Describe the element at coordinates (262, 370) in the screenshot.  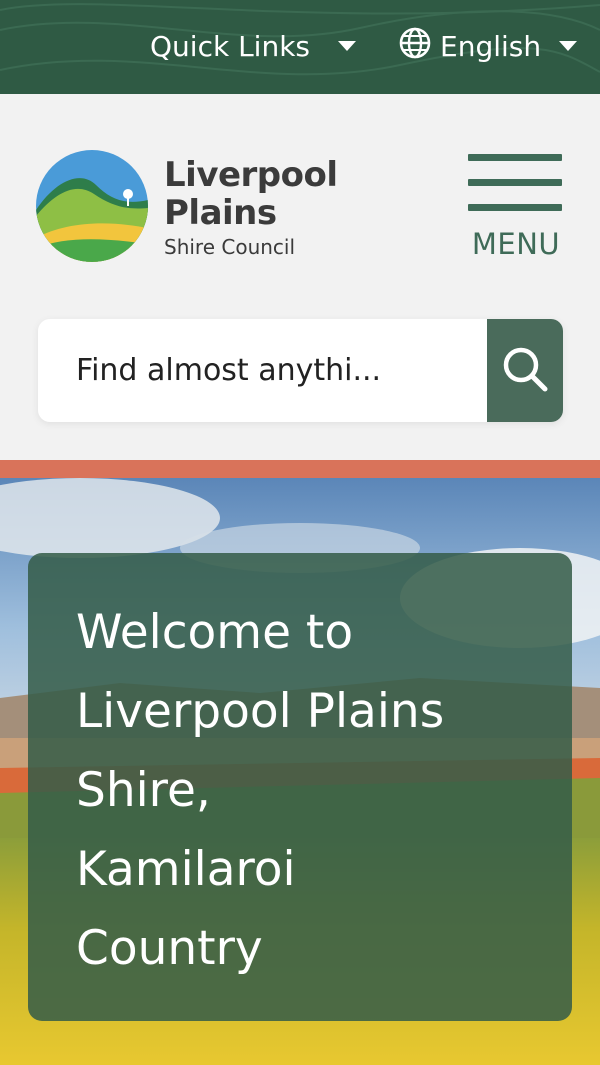
I see `search-input` at that location.